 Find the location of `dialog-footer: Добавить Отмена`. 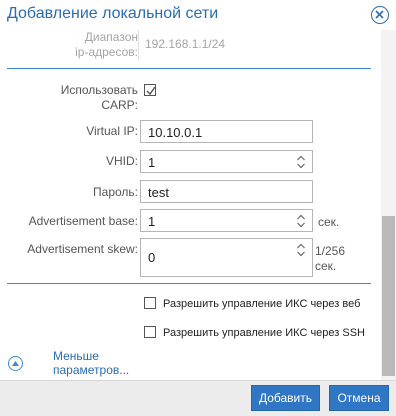

dialog-footer: Добавить Отмена is located at coordinates (198, 398).